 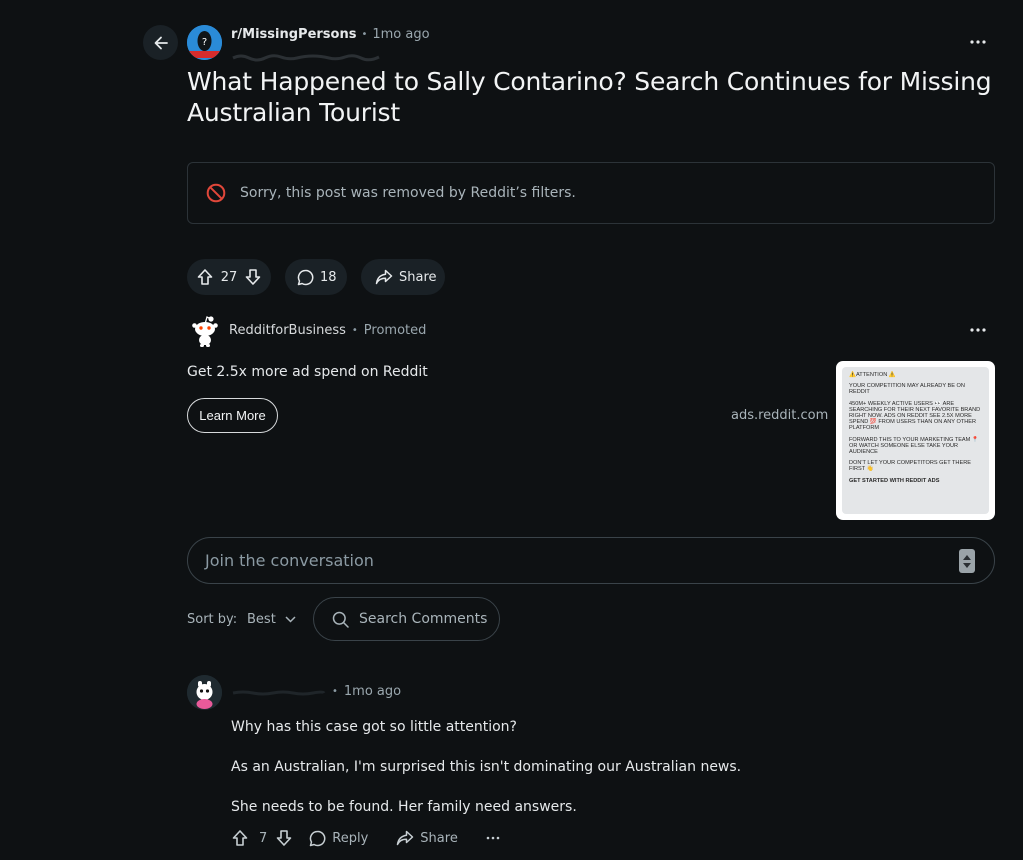 I want to click on search-comments-placeholder: Search Comments, so click(x=423, y=619).